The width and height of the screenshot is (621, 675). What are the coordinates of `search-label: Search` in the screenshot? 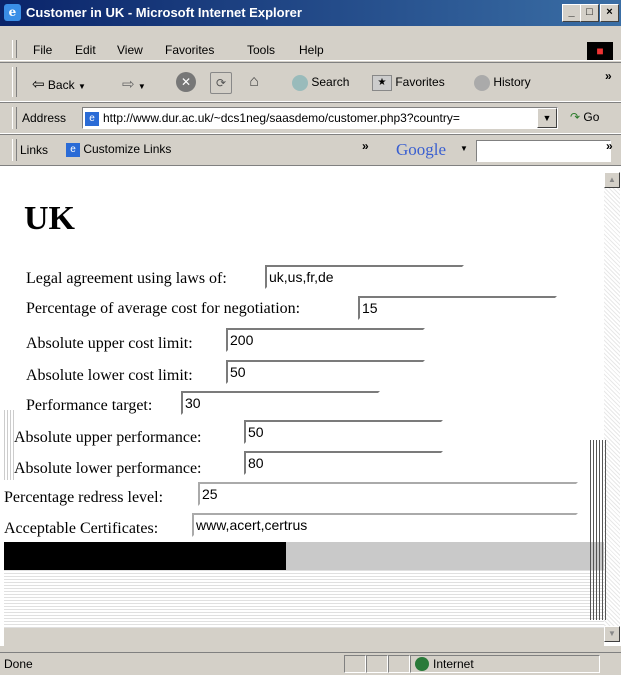 It's located at (330, 82).